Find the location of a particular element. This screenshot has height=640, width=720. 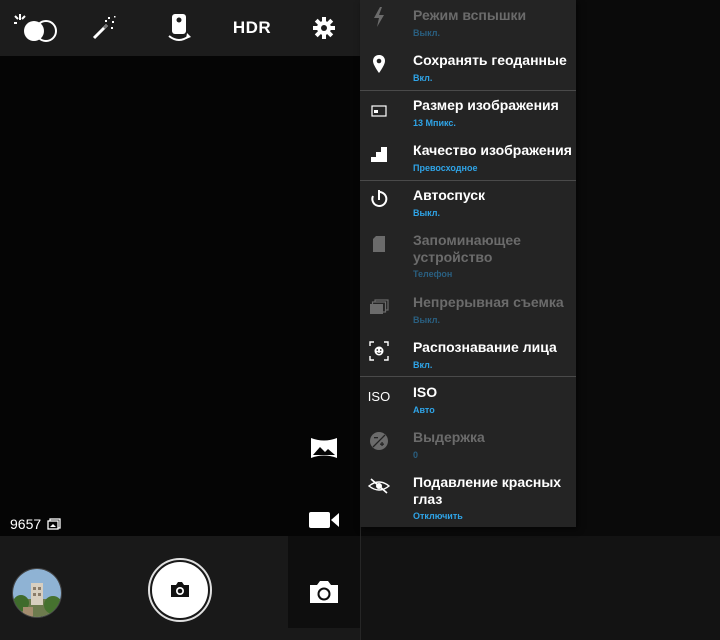

remaining-photos-counter: 9657 is located at coordinates (35, 524).